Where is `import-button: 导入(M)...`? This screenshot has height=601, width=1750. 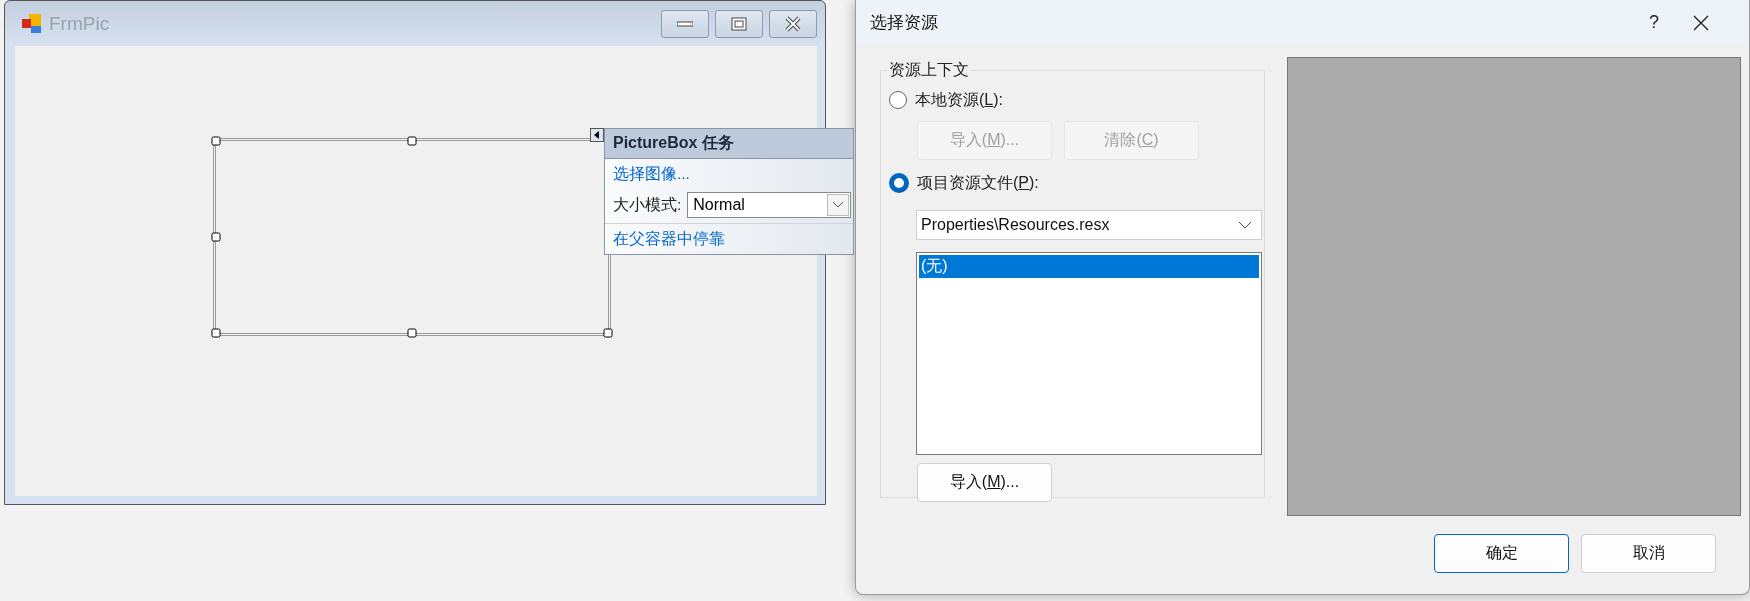 import-button: 导入(M)... is located at coordinates (984, 482).